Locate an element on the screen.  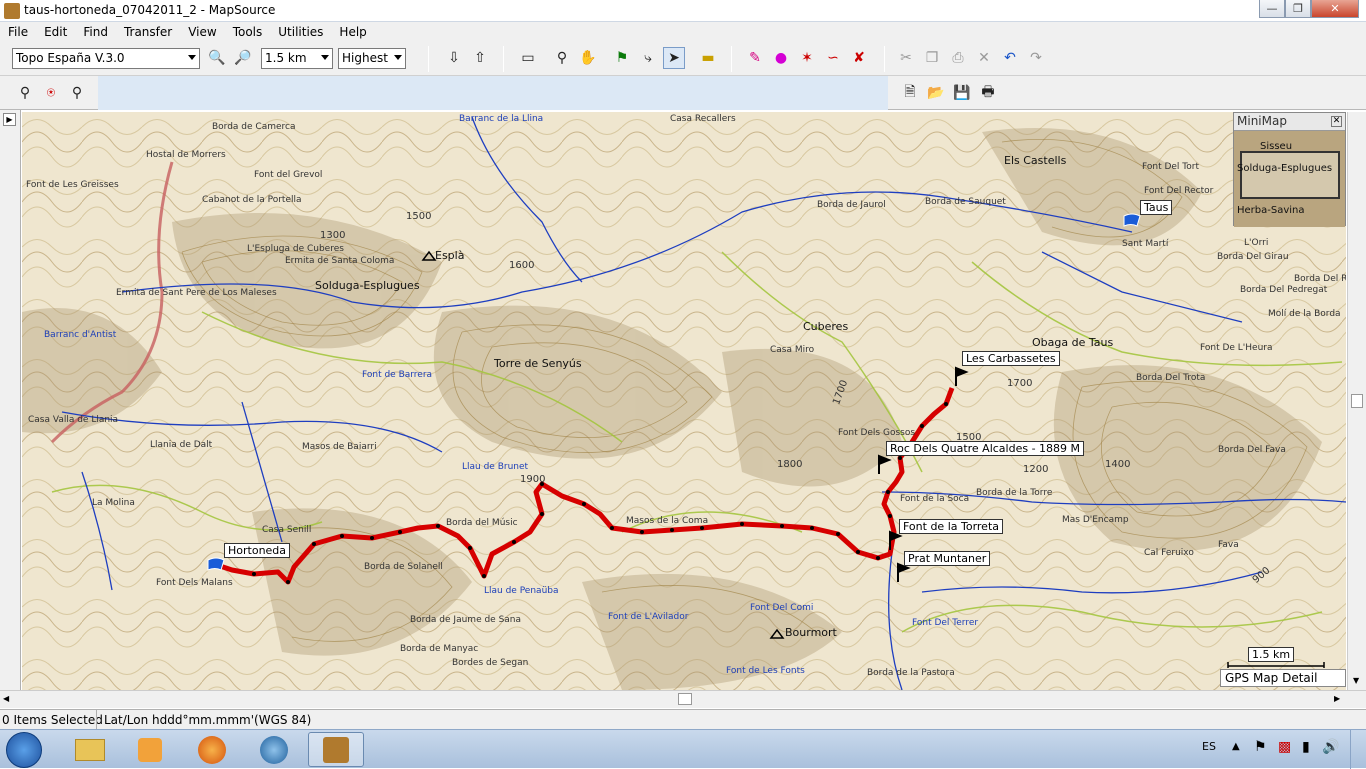
print-icon: 🖶 is located at coordinates (988, 93).